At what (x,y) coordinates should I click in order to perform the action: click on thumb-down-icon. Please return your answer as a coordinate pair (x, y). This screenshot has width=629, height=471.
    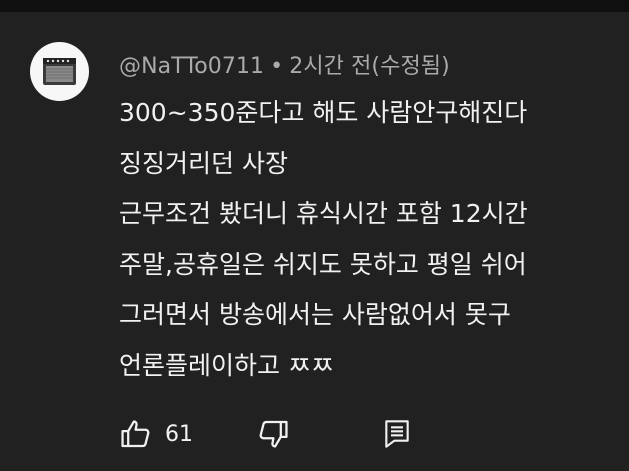
    Looking at the image, I should click on (273, 434).